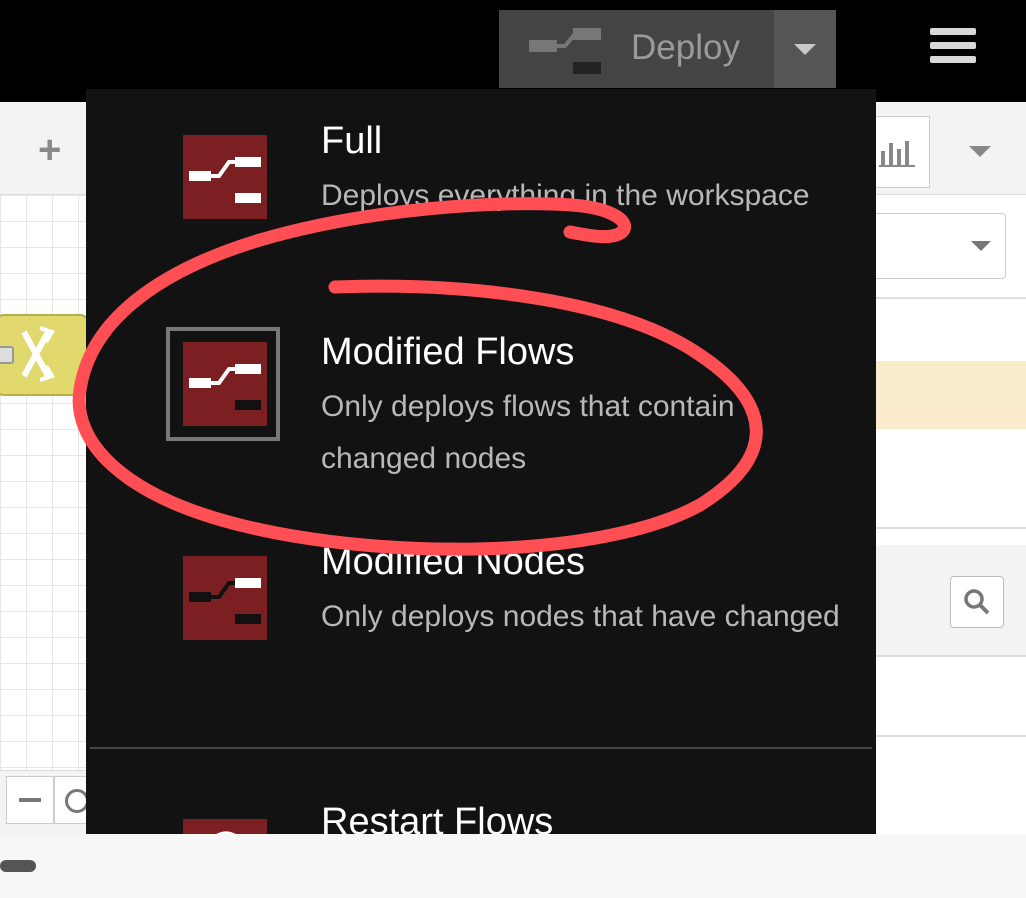 This screenshot has height=898, width=1026. What do you see at coordinates (897, 155) in the screenshot?
I see `bar-chart-icon` at bounding box center [897, 155].